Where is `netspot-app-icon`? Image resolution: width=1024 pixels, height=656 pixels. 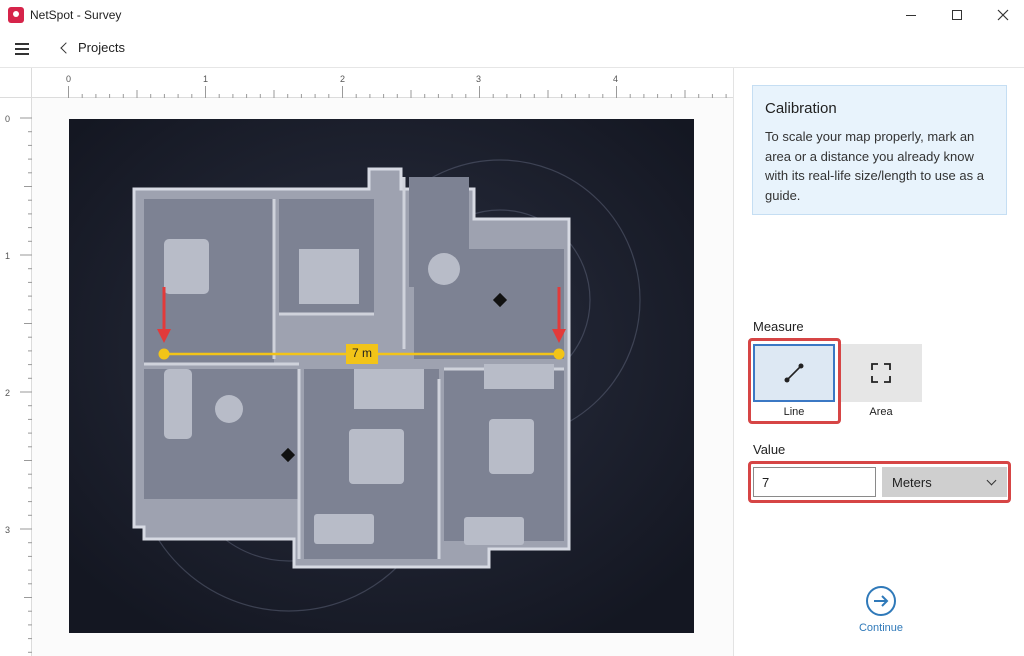
netspot-app-icon is located at coordinates (16, 15).